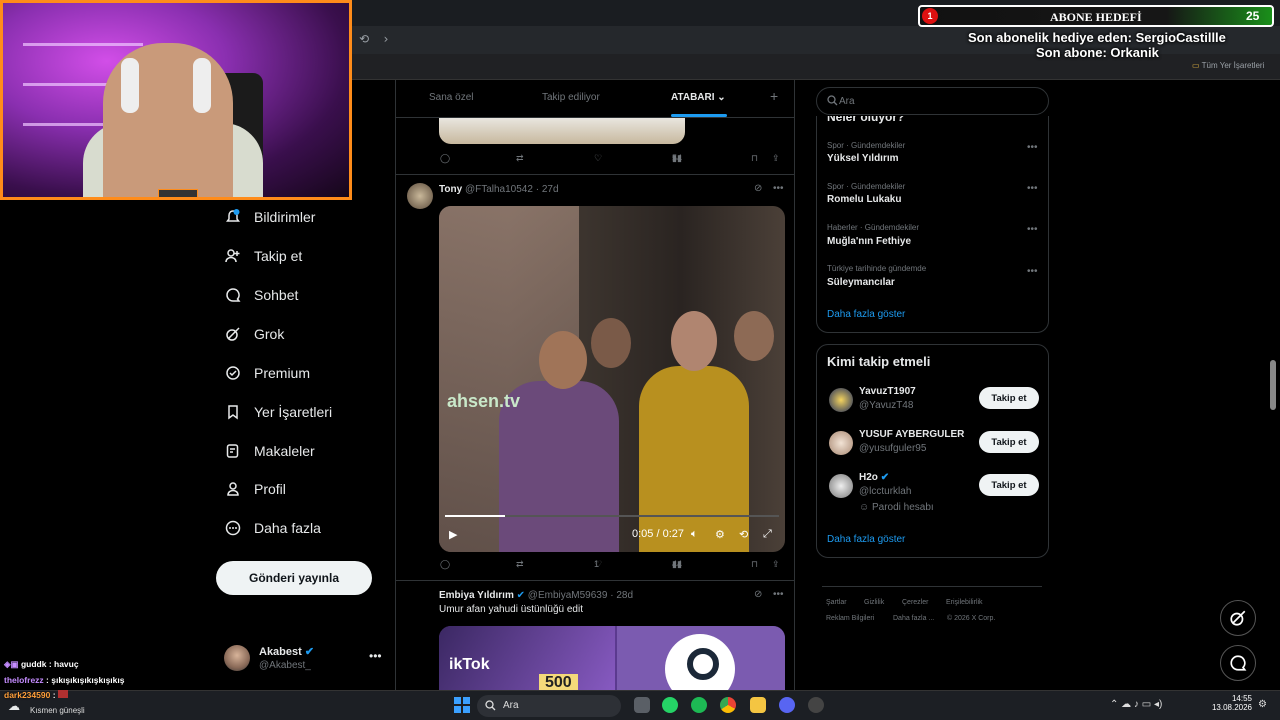 Image resolution: width=1280 pixels, height=720 pixels. Describe the element at coordinates (1228, 65) in the screenshot. I see `all-bookmarks-folder: ▭ Tüm Yer İşaretleri` at that location.